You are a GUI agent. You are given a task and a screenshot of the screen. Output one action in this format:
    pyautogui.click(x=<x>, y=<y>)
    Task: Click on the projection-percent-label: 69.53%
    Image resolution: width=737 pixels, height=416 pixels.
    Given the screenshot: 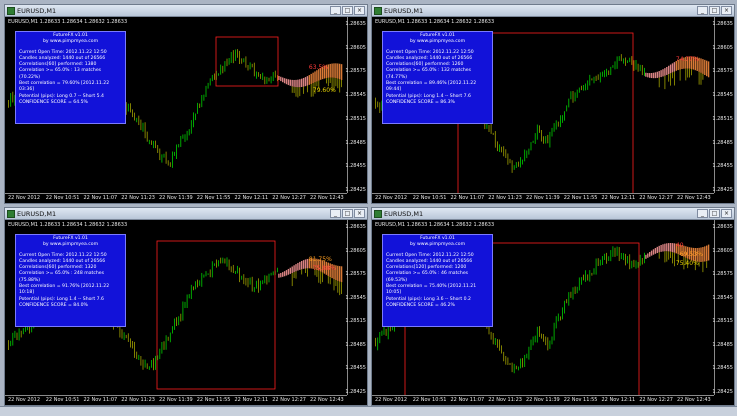 What is the action you would take?
    pyautogui.click(x=691, y=254)
    